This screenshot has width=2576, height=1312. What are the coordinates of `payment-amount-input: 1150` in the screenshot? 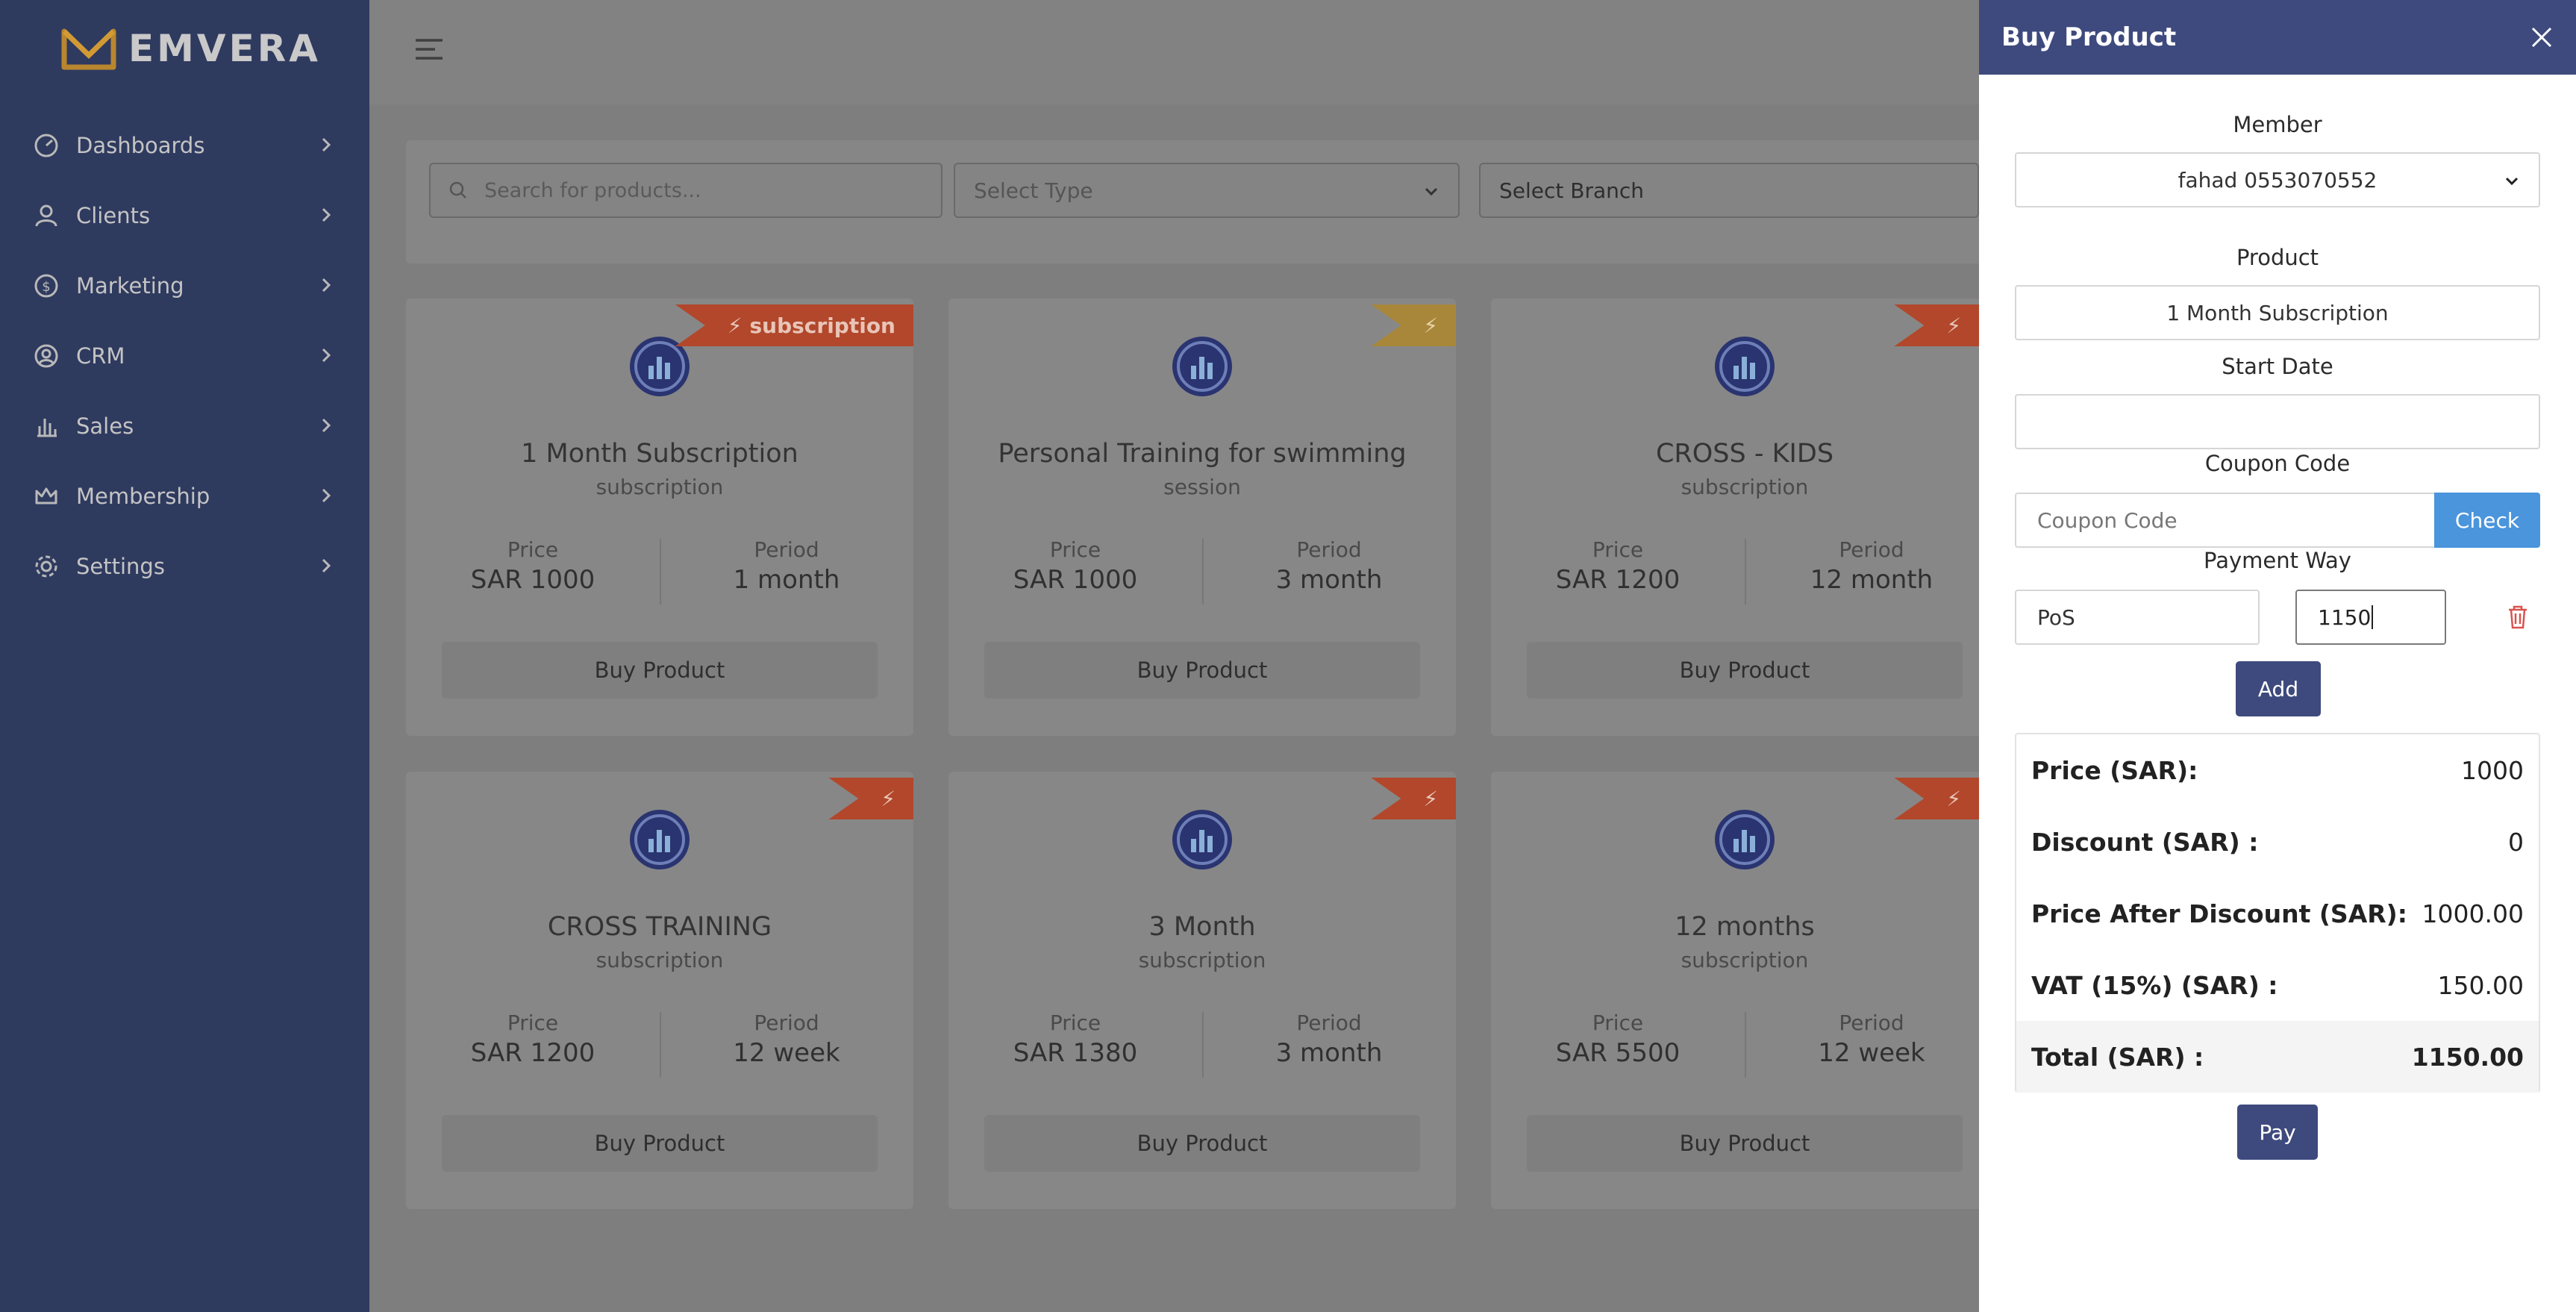 It's located at (2370, 617).